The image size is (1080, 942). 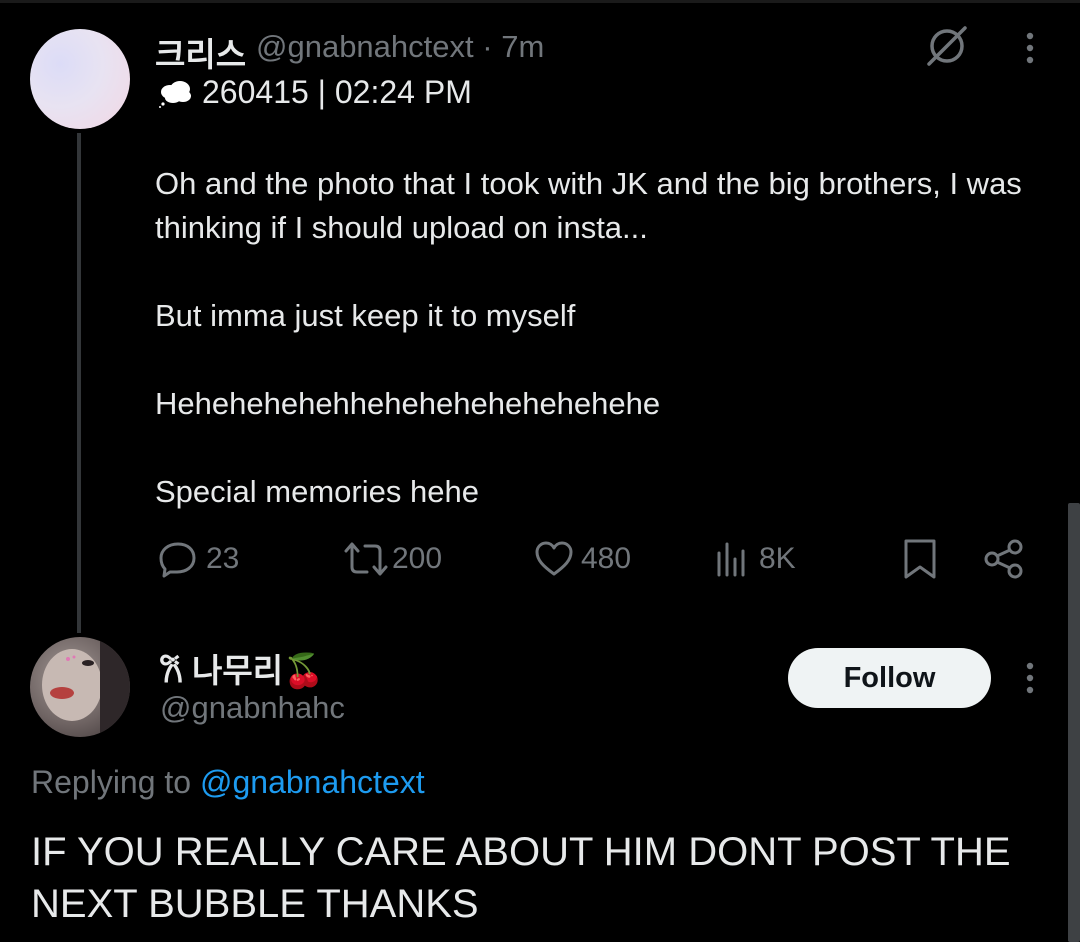 I want to click on replying-to-link: @gnabnahctext, so click(x=312, y=782).